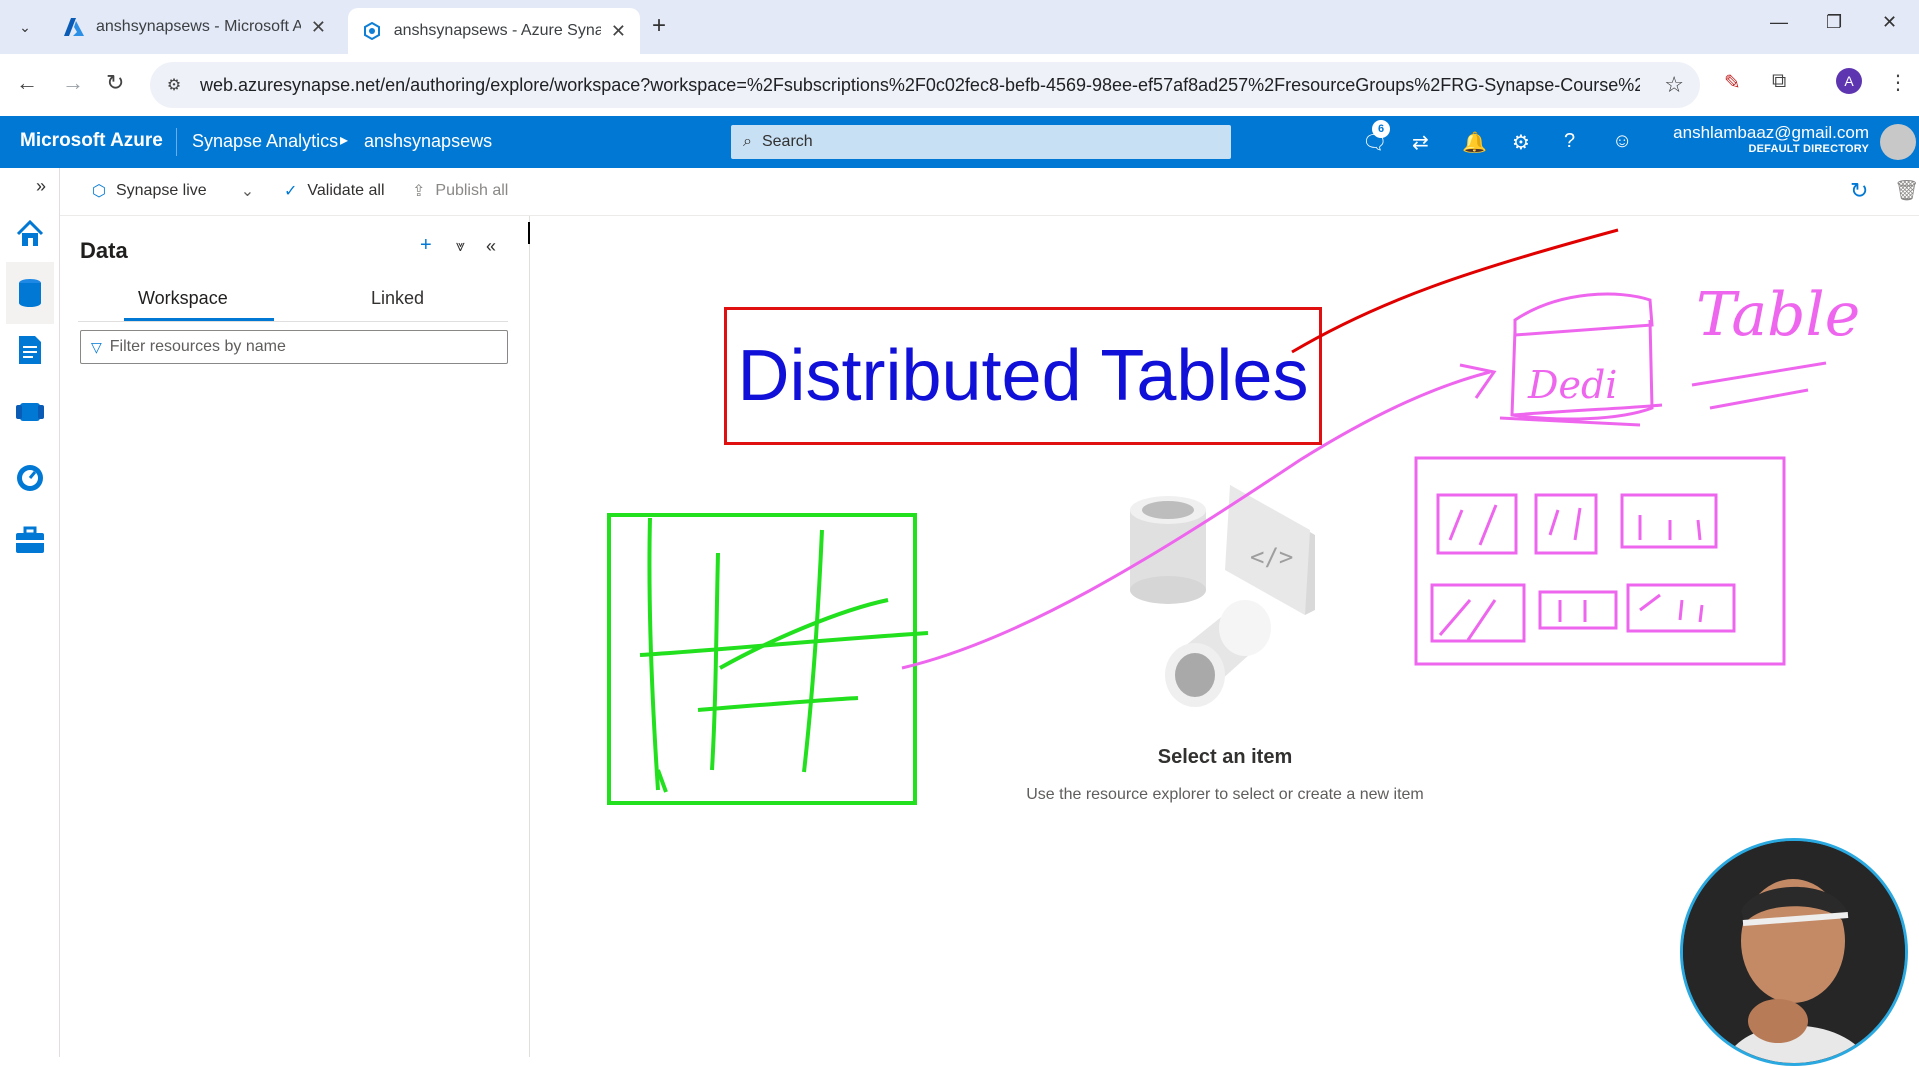 This screenshot has width=1919, height=1066. I want to click on publish-all-label: Publish all, so click(472, 190).